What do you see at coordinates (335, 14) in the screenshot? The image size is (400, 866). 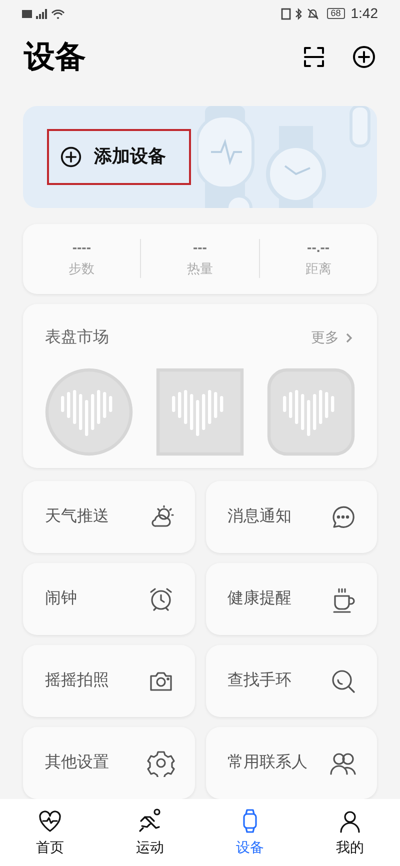 I see `battery-level: 68` at bounding box center [335, 14].